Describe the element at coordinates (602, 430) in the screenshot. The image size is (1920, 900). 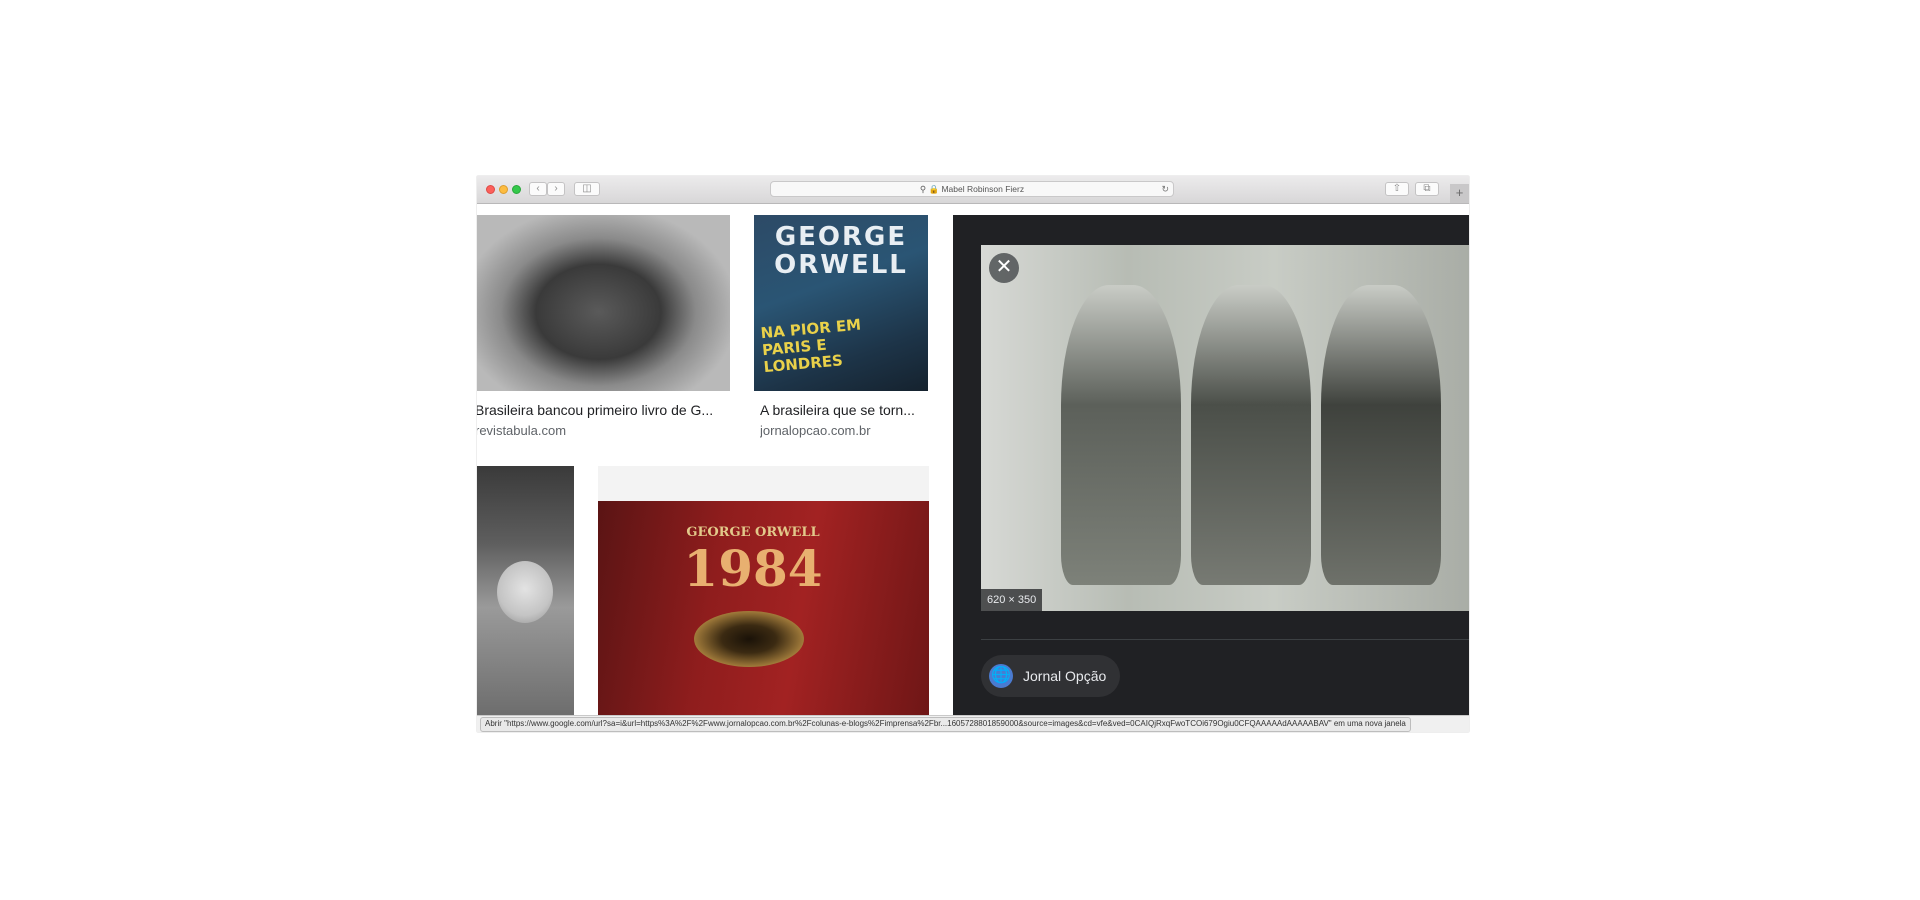
I see `result-source: revistabula.com` at that location.